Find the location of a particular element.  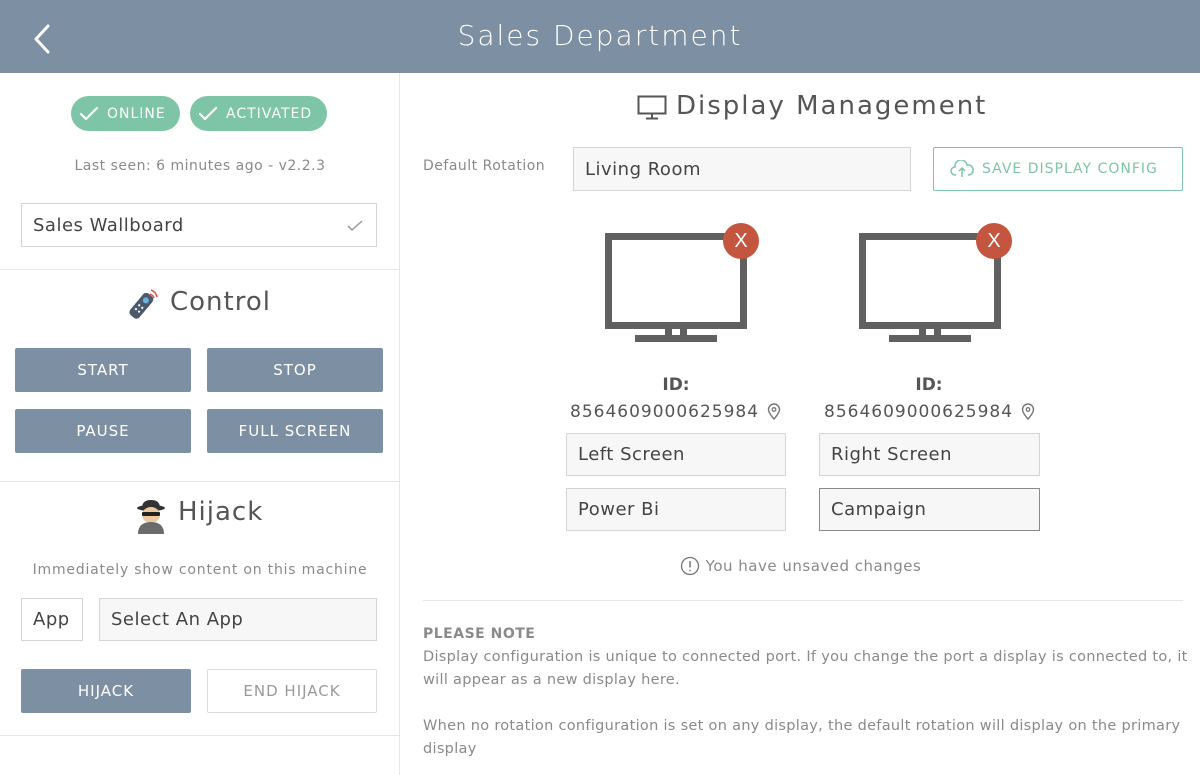

header-bar: Sales Department is located at coordinates (600, 36).